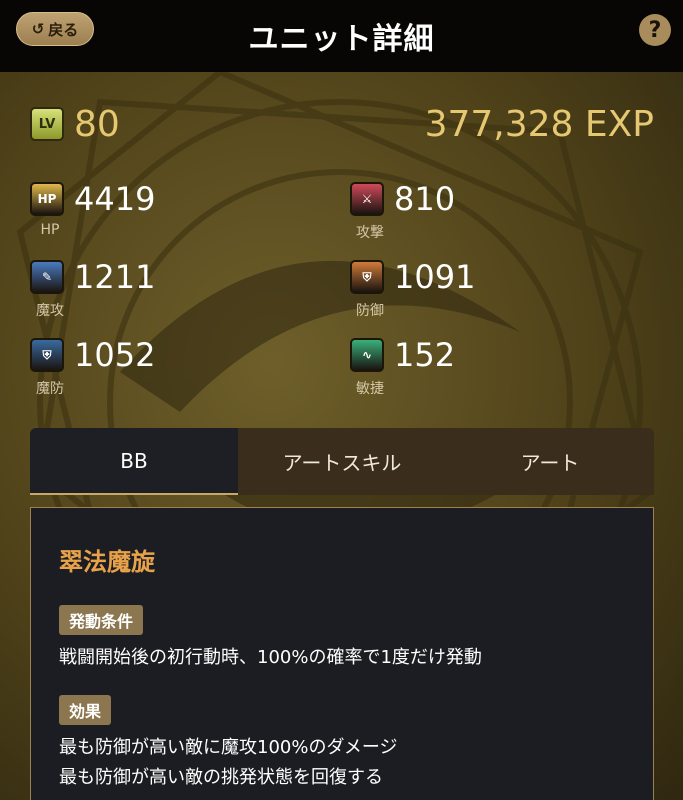 Image resolution: width=683 pixels, height=800 pixels. I want to click on back-label: 戻る, so click(63, 29).